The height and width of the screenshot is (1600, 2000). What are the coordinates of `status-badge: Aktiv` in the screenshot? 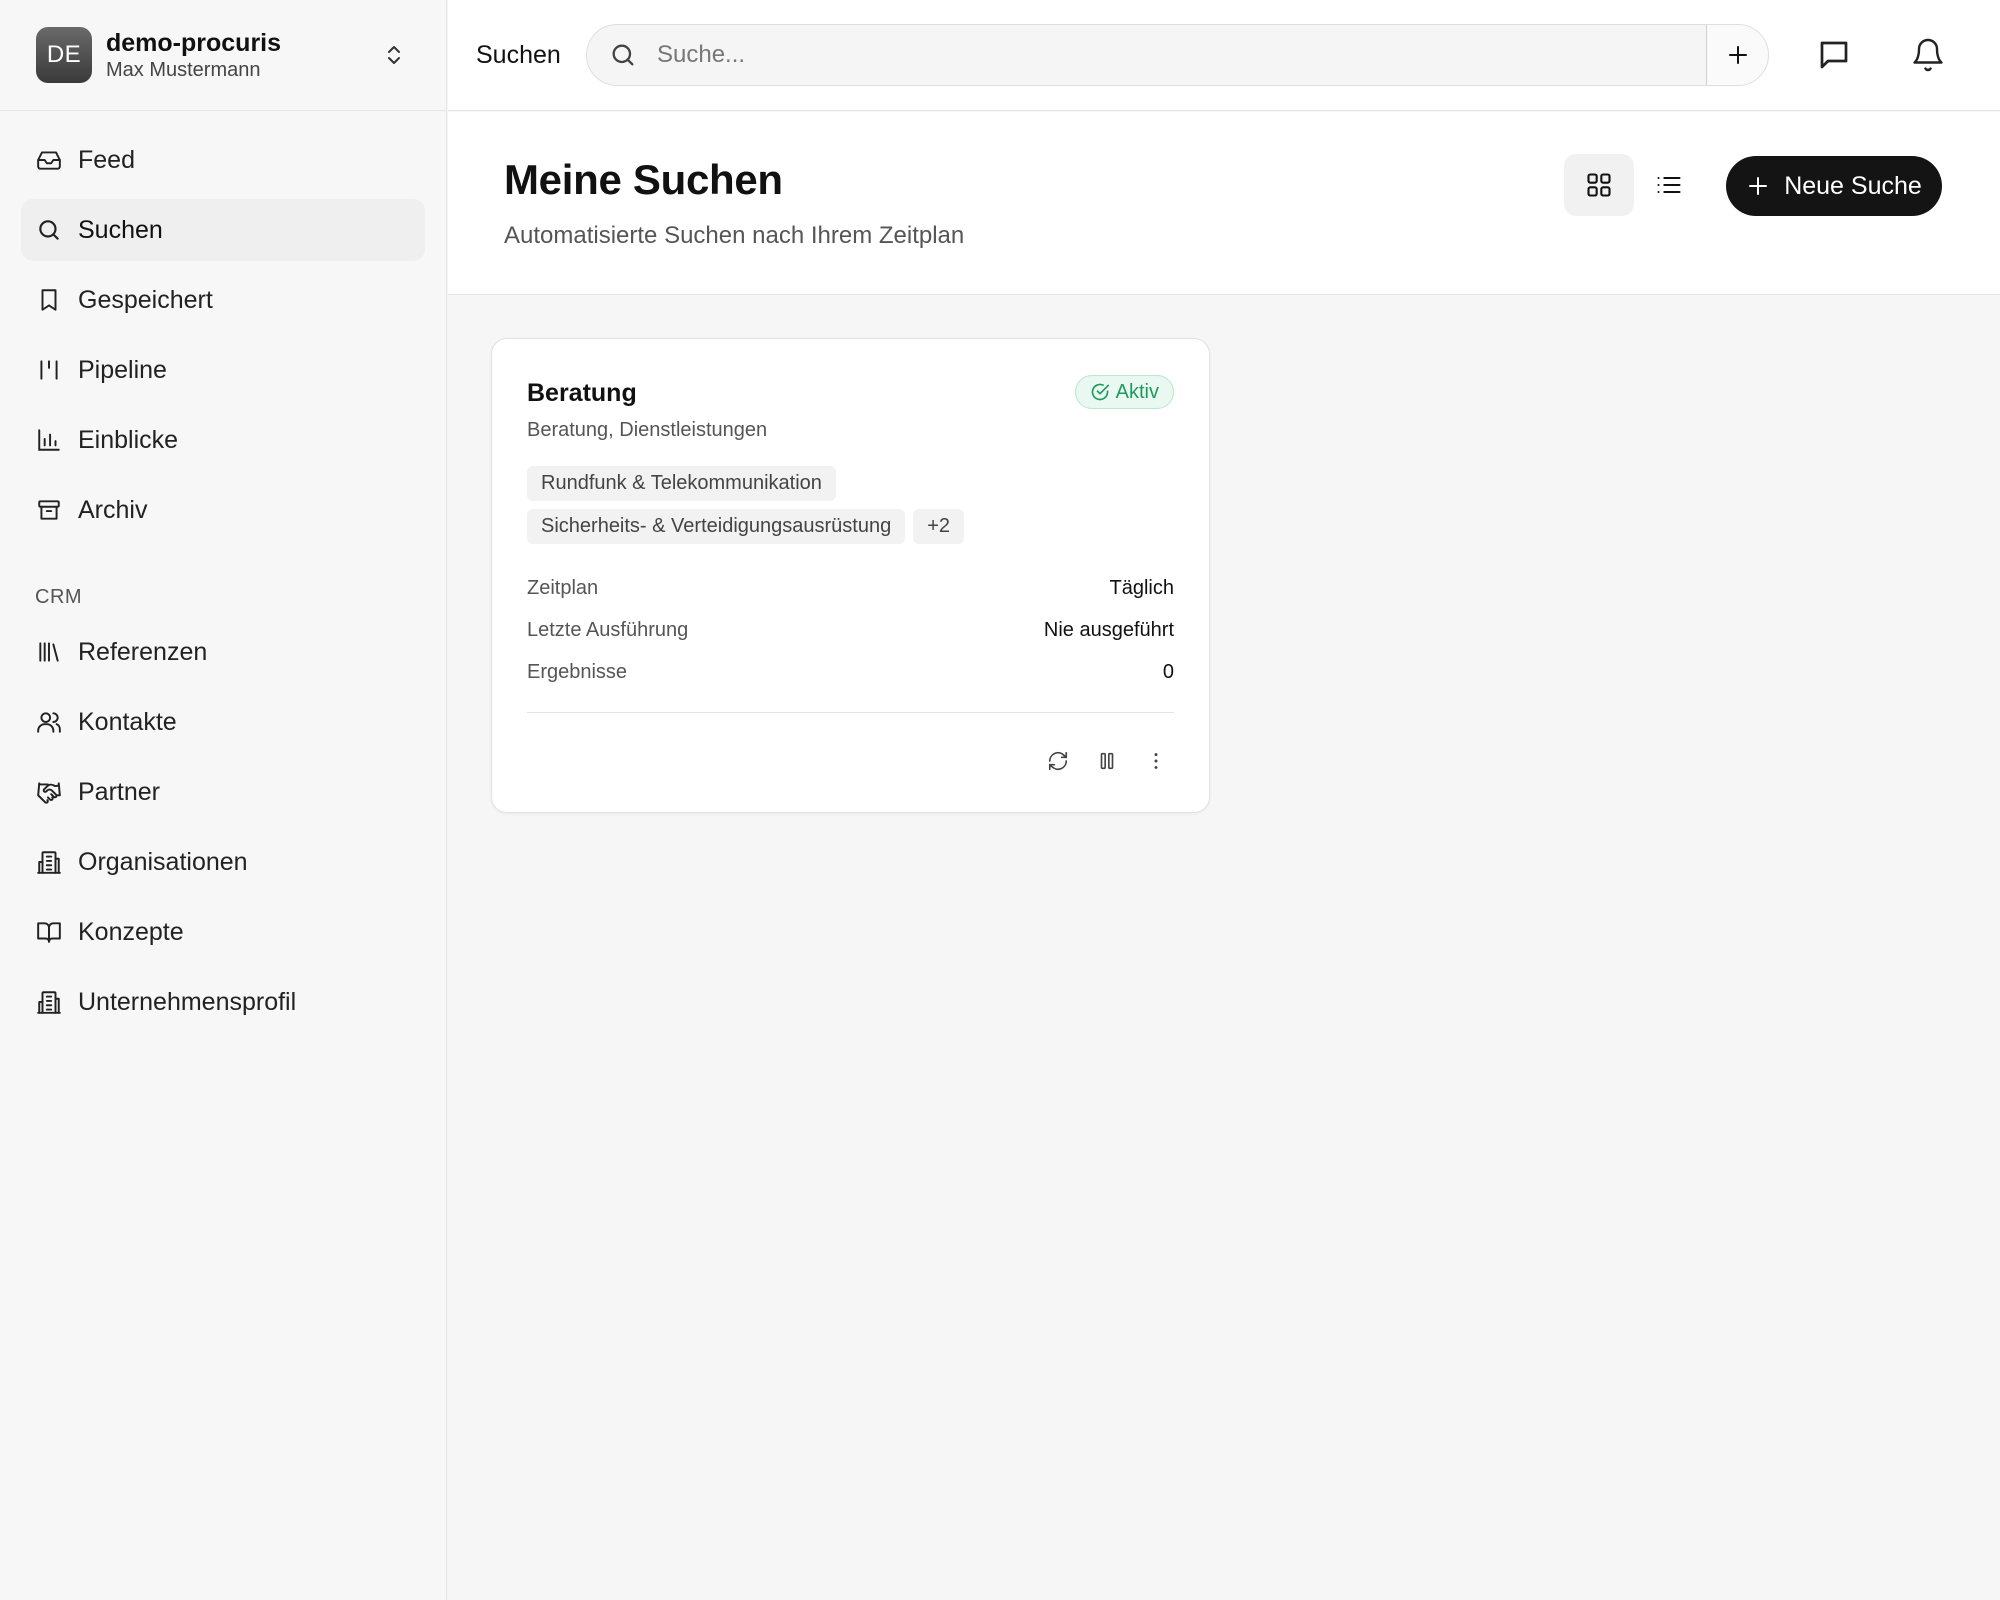 It's located at (1124, 392).